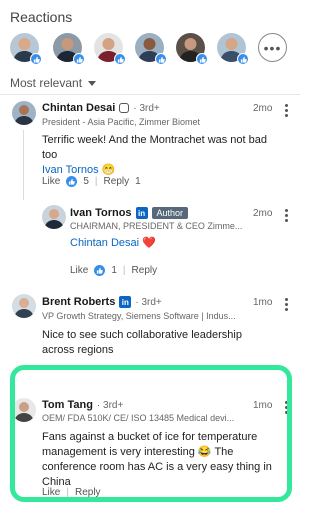 This screenshot has height=511, width=320. I want to click on reactions-title: Reactions, so click(41, 17).